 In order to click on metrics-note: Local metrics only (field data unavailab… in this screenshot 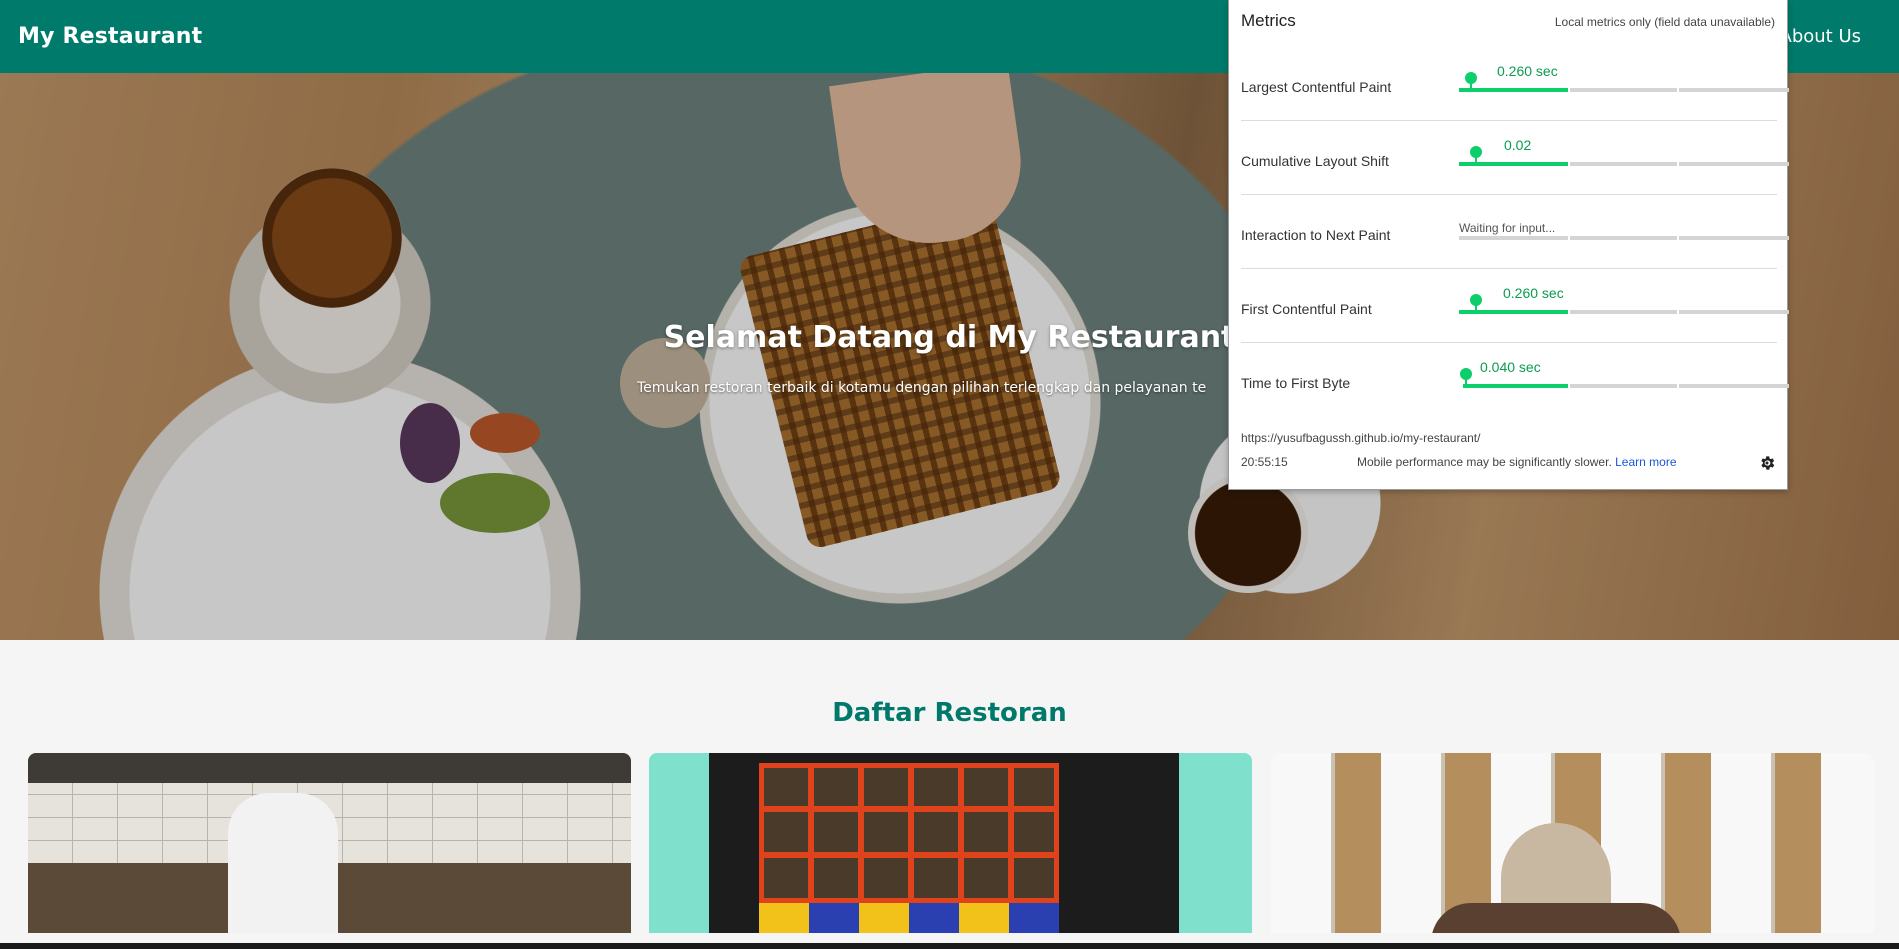, I will do `click(1664, 22)`.